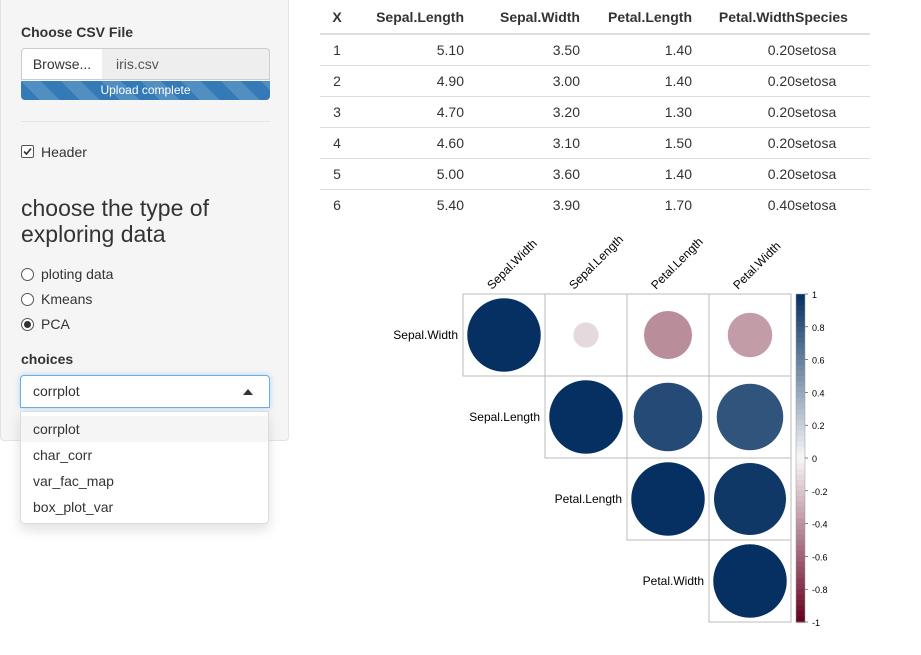  What do you see at coordinates (409, 174) in the screenshot?
I see `table-cell: 5.00` at bounding box center [409, 174].